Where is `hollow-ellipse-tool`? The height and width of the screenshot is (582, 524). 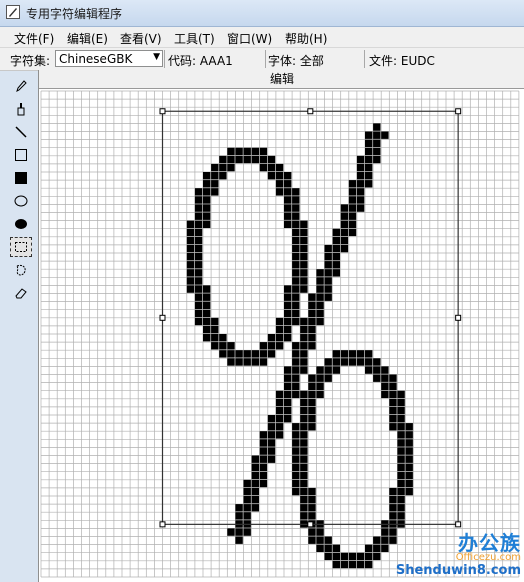
hollow-ellipse-tool is located at coordinates (21, 201).